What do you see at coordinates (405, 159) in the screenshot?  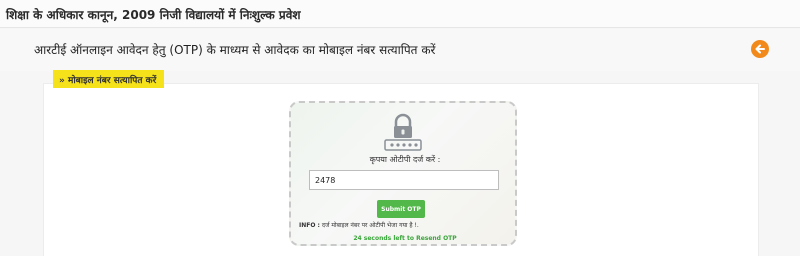 I see `otp-prompt-label: कृपया ओटीपी दर्ज करें :` at bounding box center [405, 159].